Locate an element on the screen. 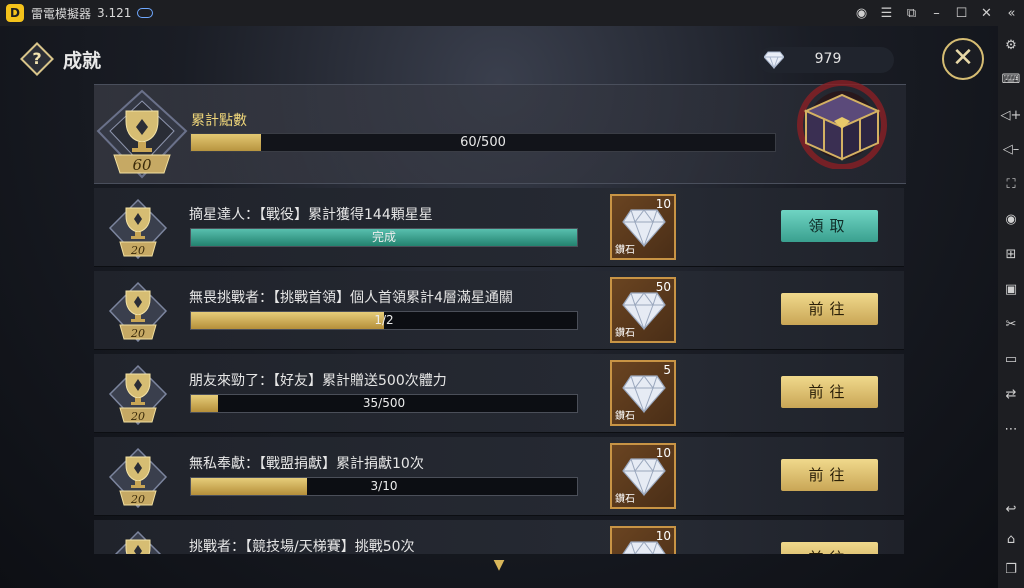 The image size is (1024, 588). back-icon: ↩ is located at coordinates (1011, 509).